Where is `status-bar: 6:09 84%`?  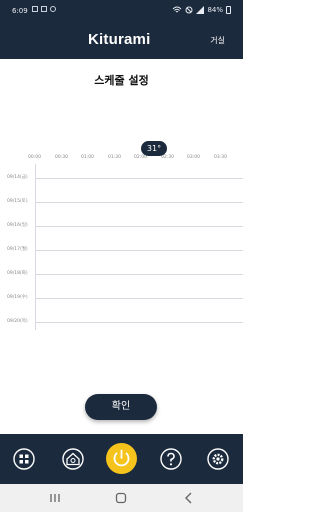
status-bar: 6:09 84% is located at coordinates (121, 11).